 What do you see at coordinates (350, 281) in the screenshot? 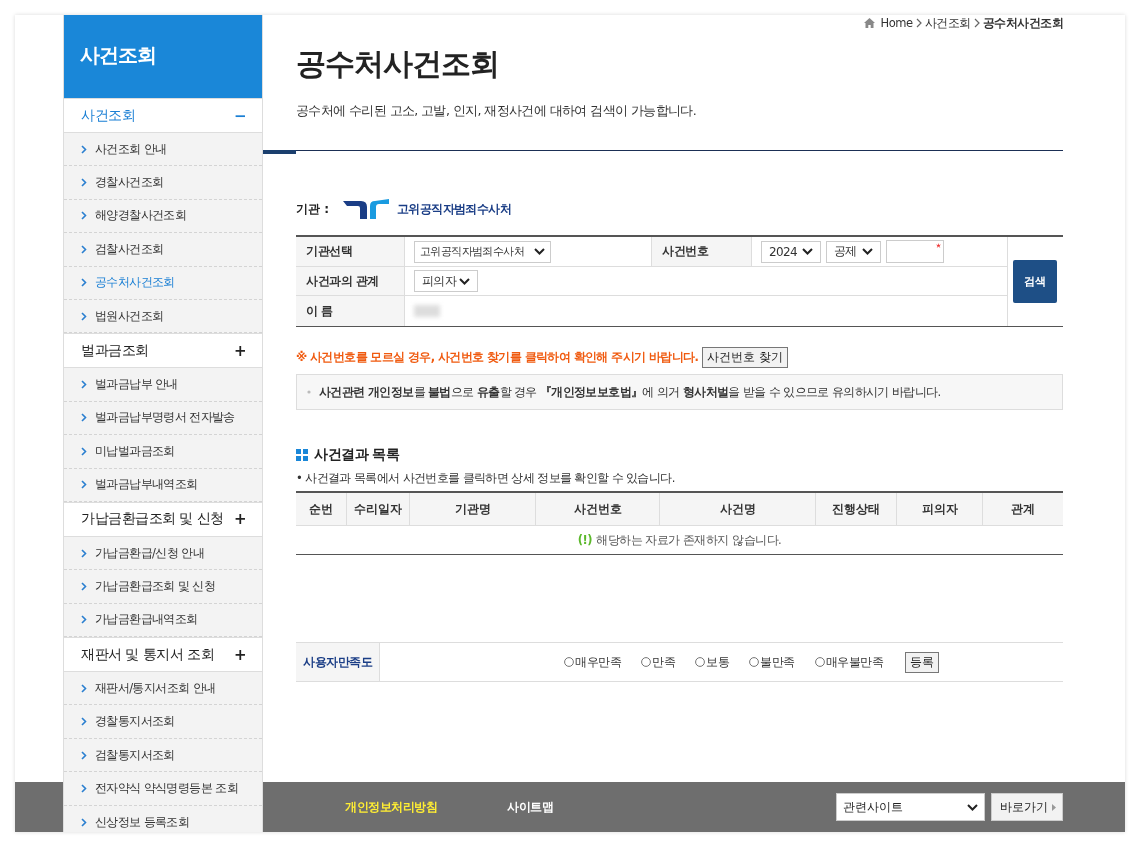
I see `field-label: 사건과의 관계` at bounding box center [350, 281].